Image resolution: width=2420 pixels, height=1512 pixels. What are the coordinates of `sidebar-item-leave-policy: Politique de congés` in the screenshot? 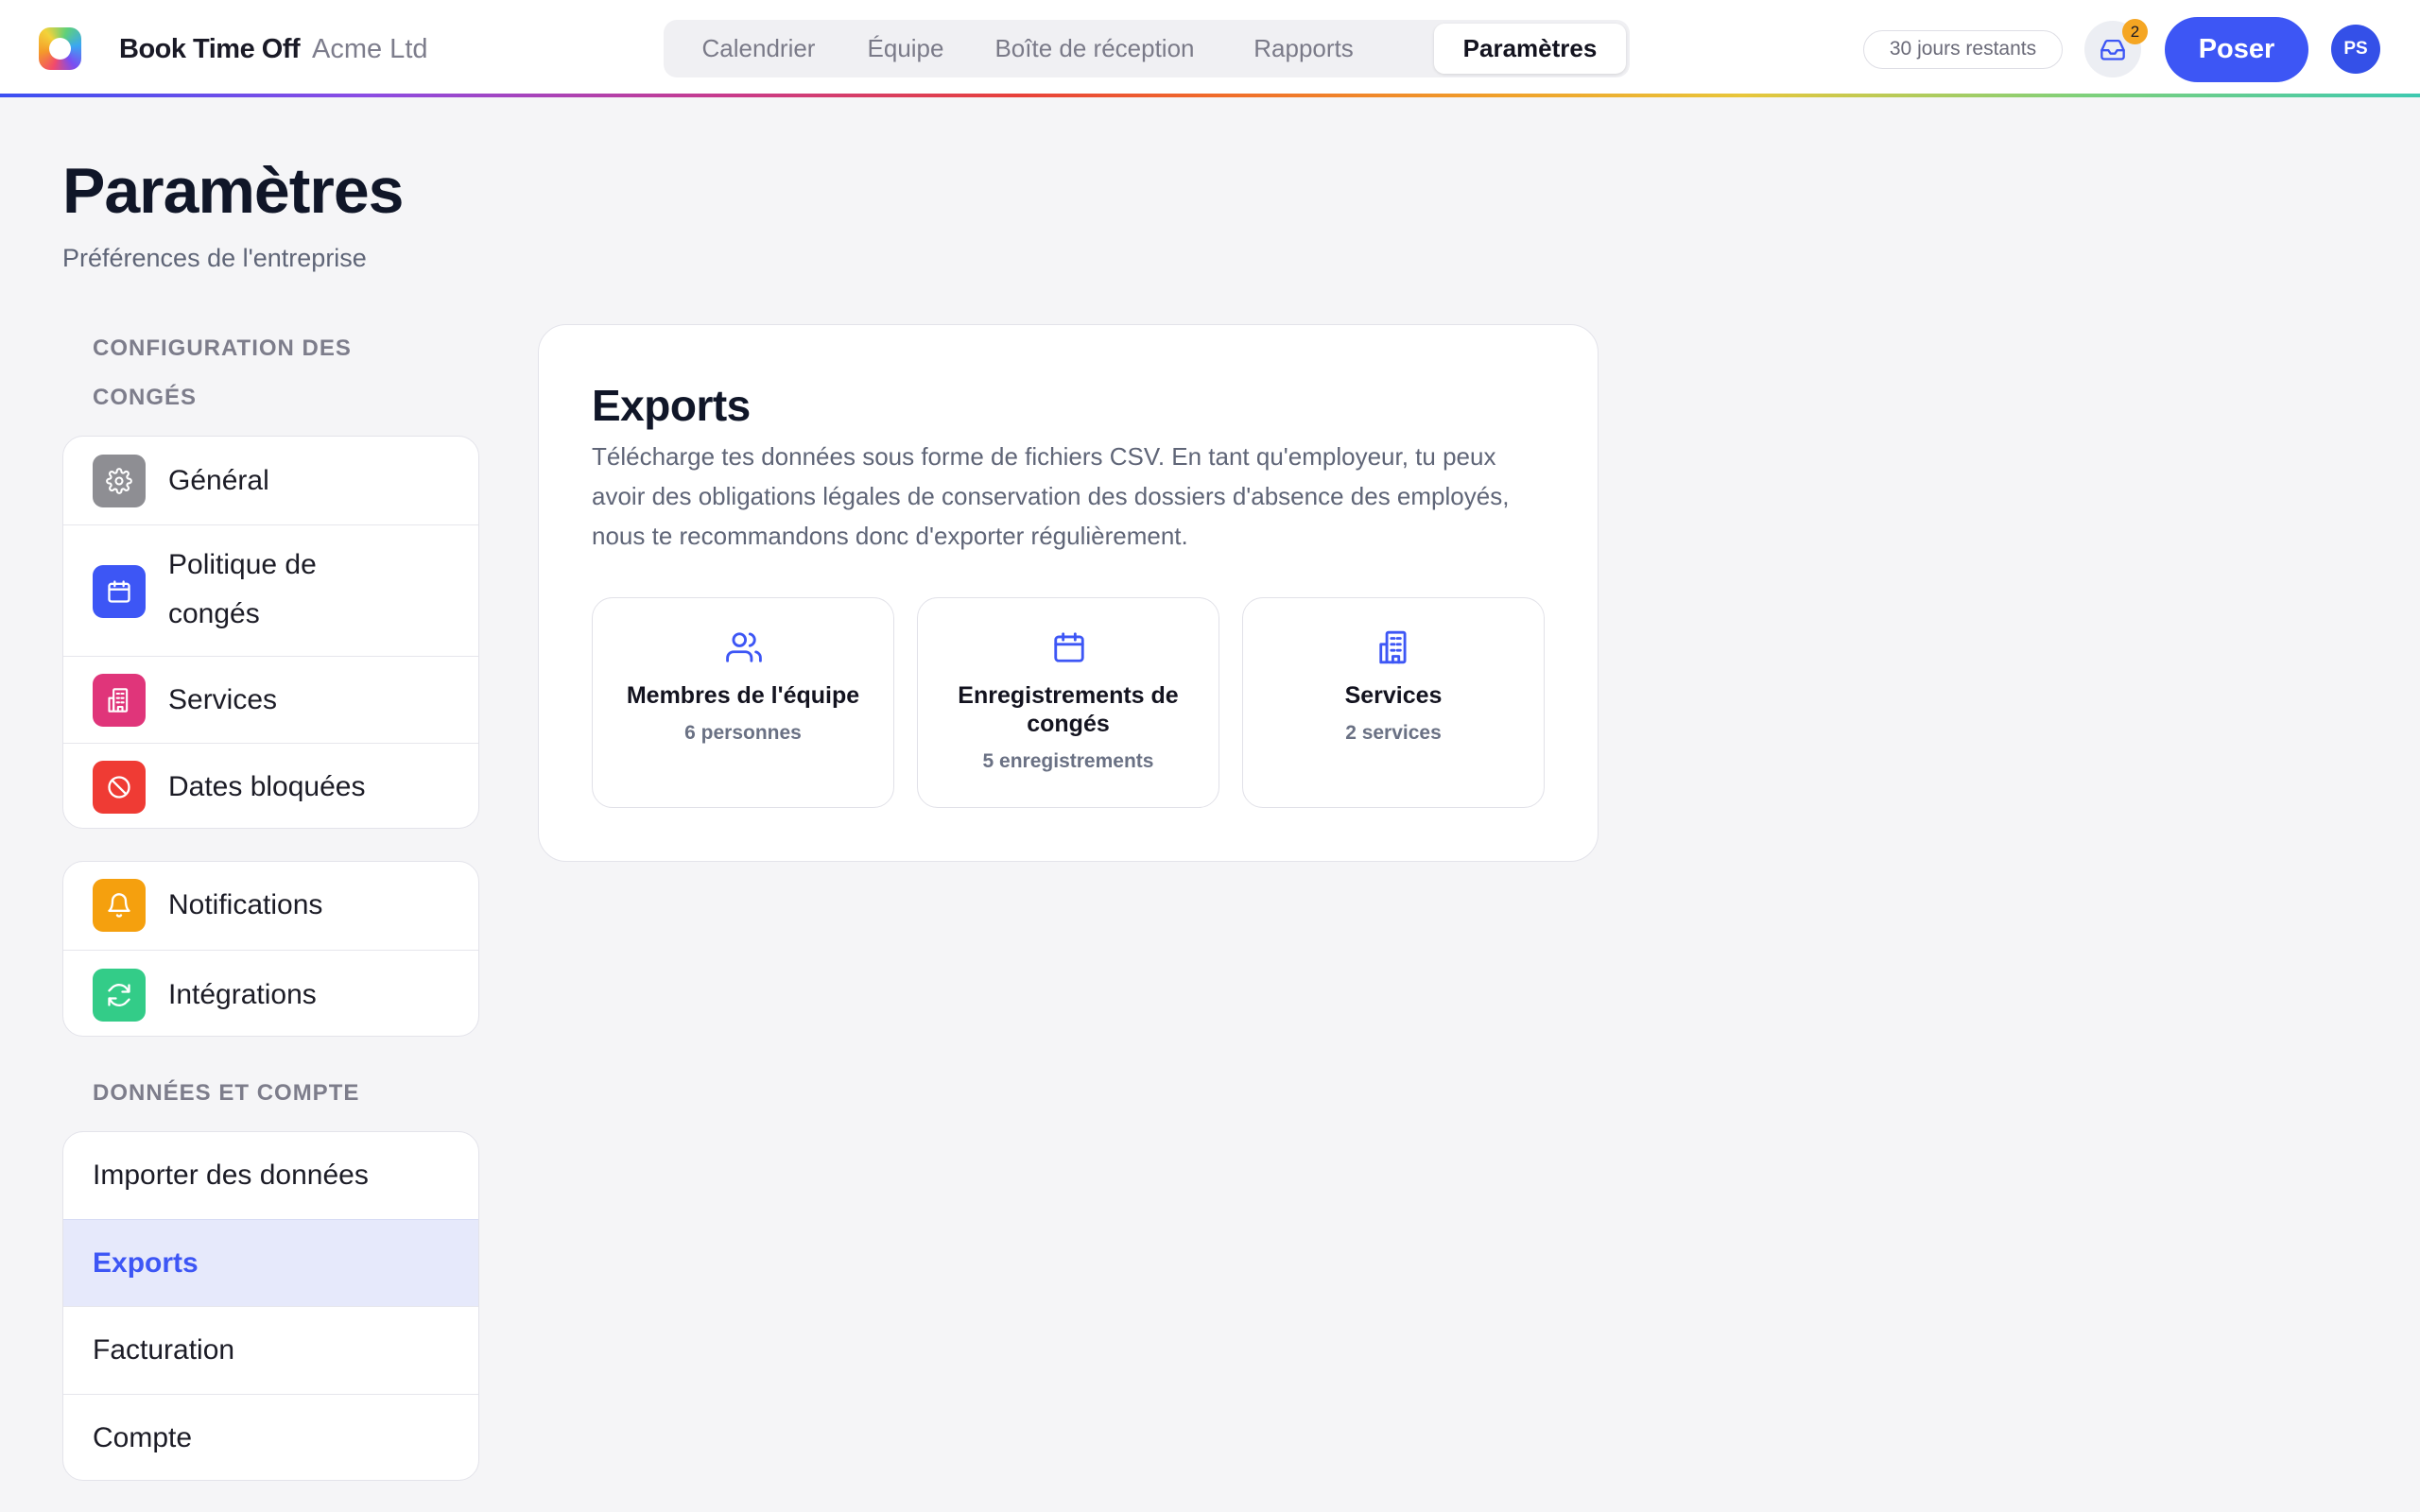 It's located at (270, 590).